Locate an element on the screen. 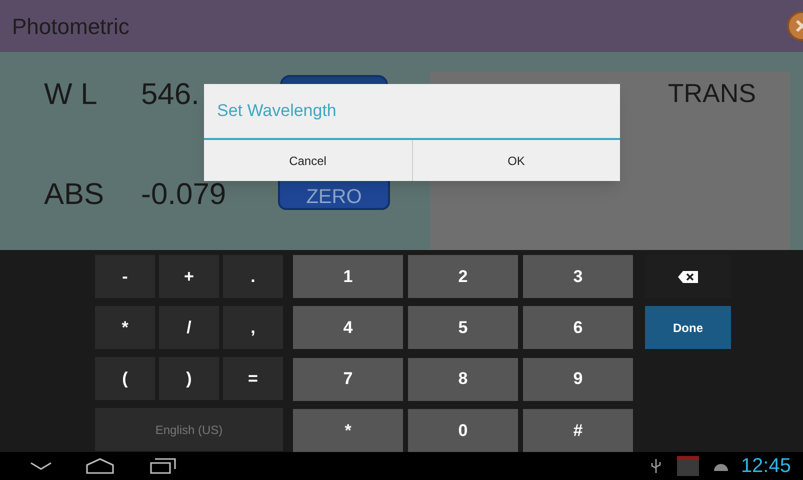 The height and width of the screenshot is (480, 803). key: 4 is located at coordinates (348, 328).